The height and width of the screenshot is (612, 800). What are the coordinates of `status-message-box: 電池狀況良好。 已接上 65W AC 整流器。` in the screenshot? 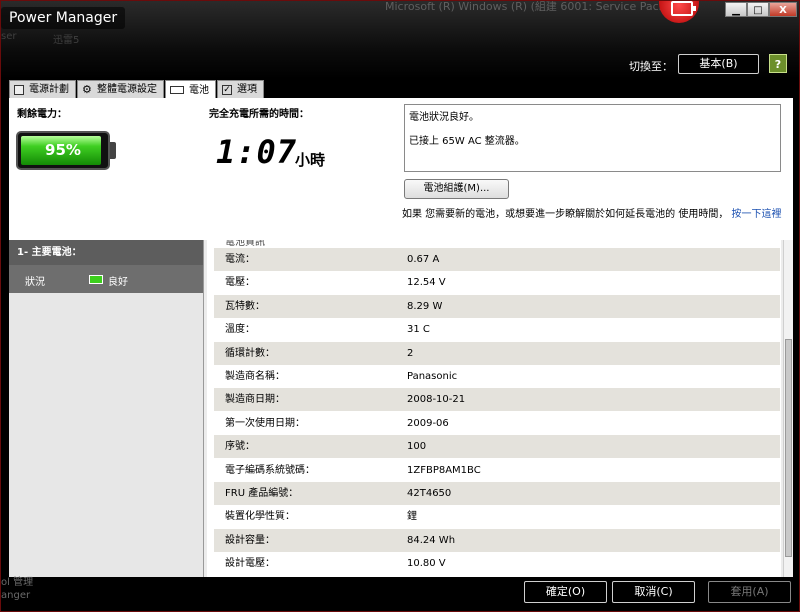 It's located at (592, 138).